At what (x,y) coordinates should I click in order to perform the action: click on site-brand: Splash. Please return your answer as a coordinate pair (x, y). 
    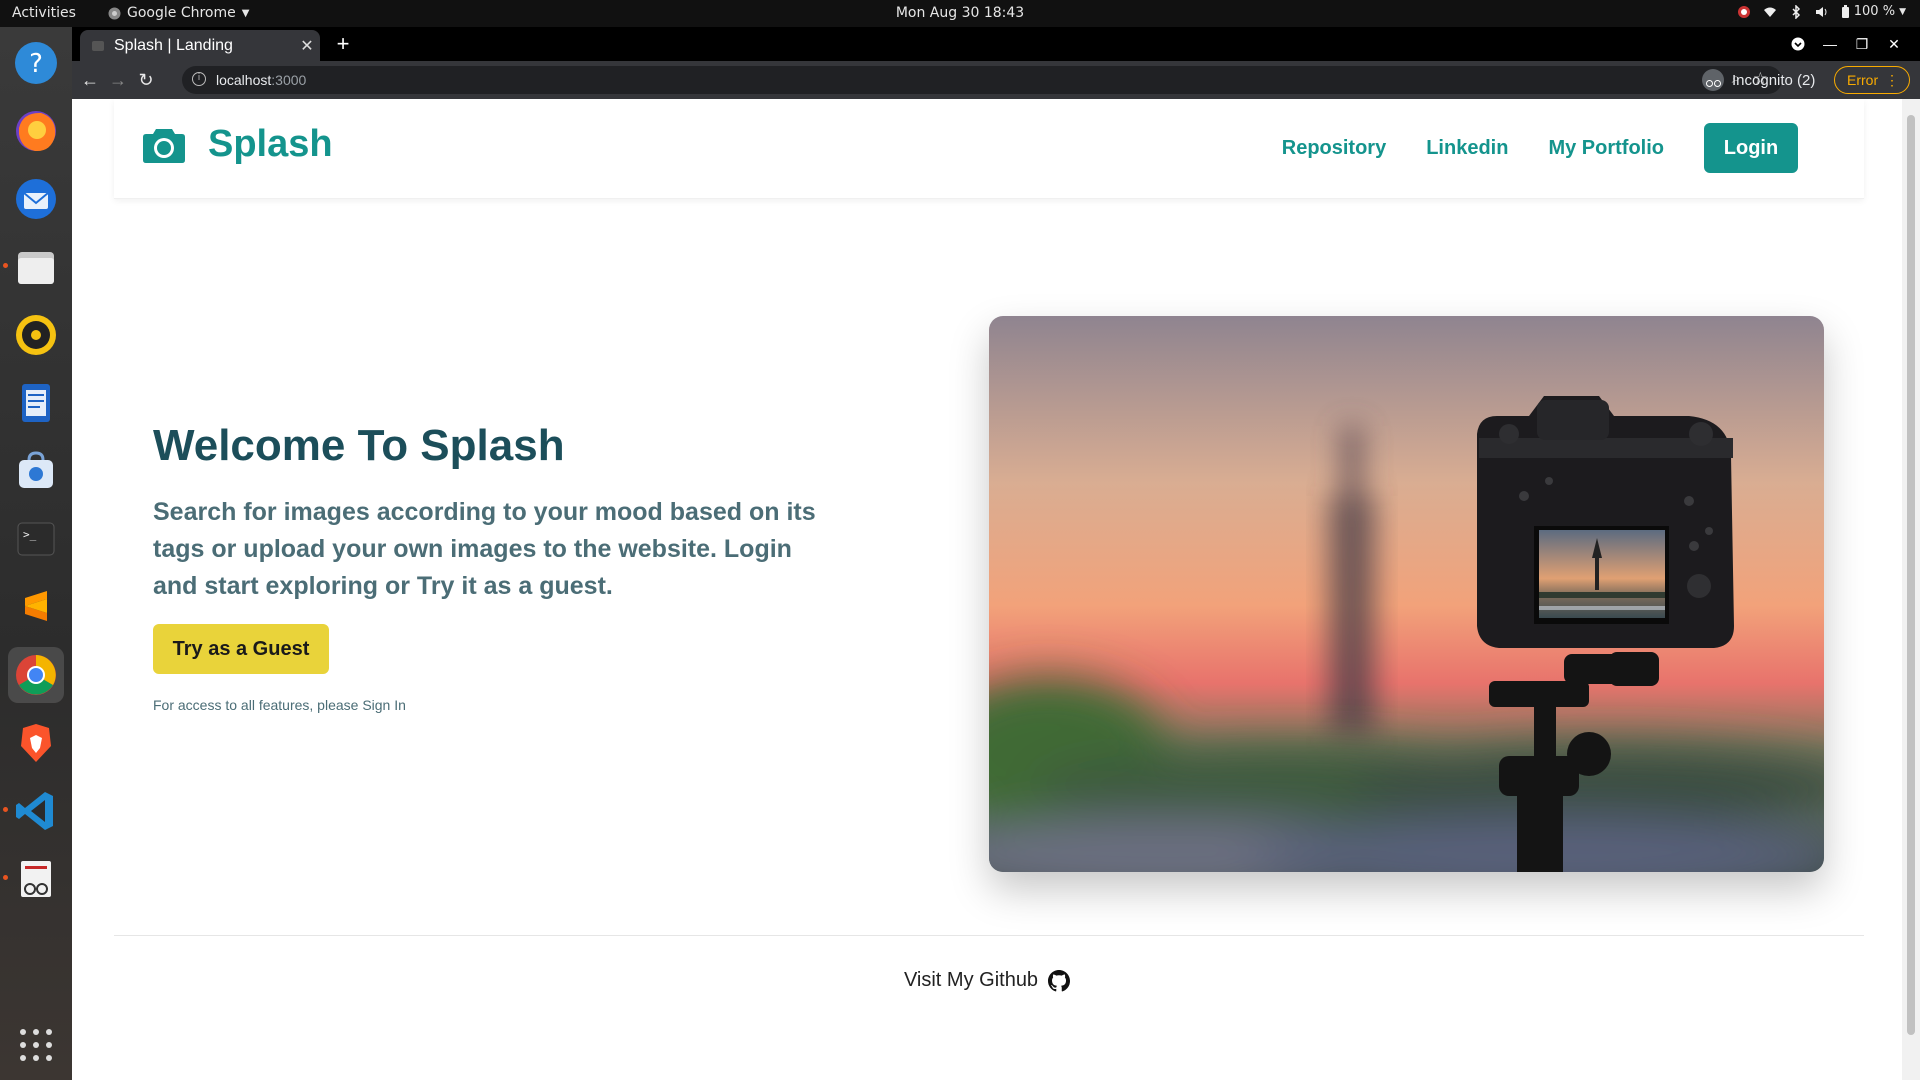
    Looking at the image, I should click on (237, 144).